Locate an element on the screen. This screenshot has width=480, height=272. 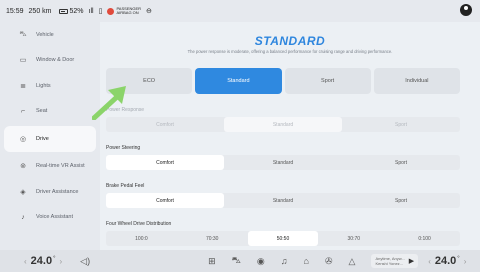
pointer-arrow-icon is located at coordinates (109, 103).